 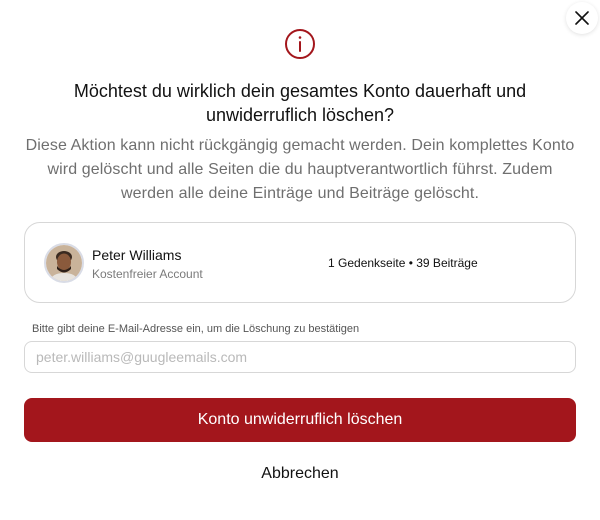 I want to click on close-button, so click(x=582, y=18).